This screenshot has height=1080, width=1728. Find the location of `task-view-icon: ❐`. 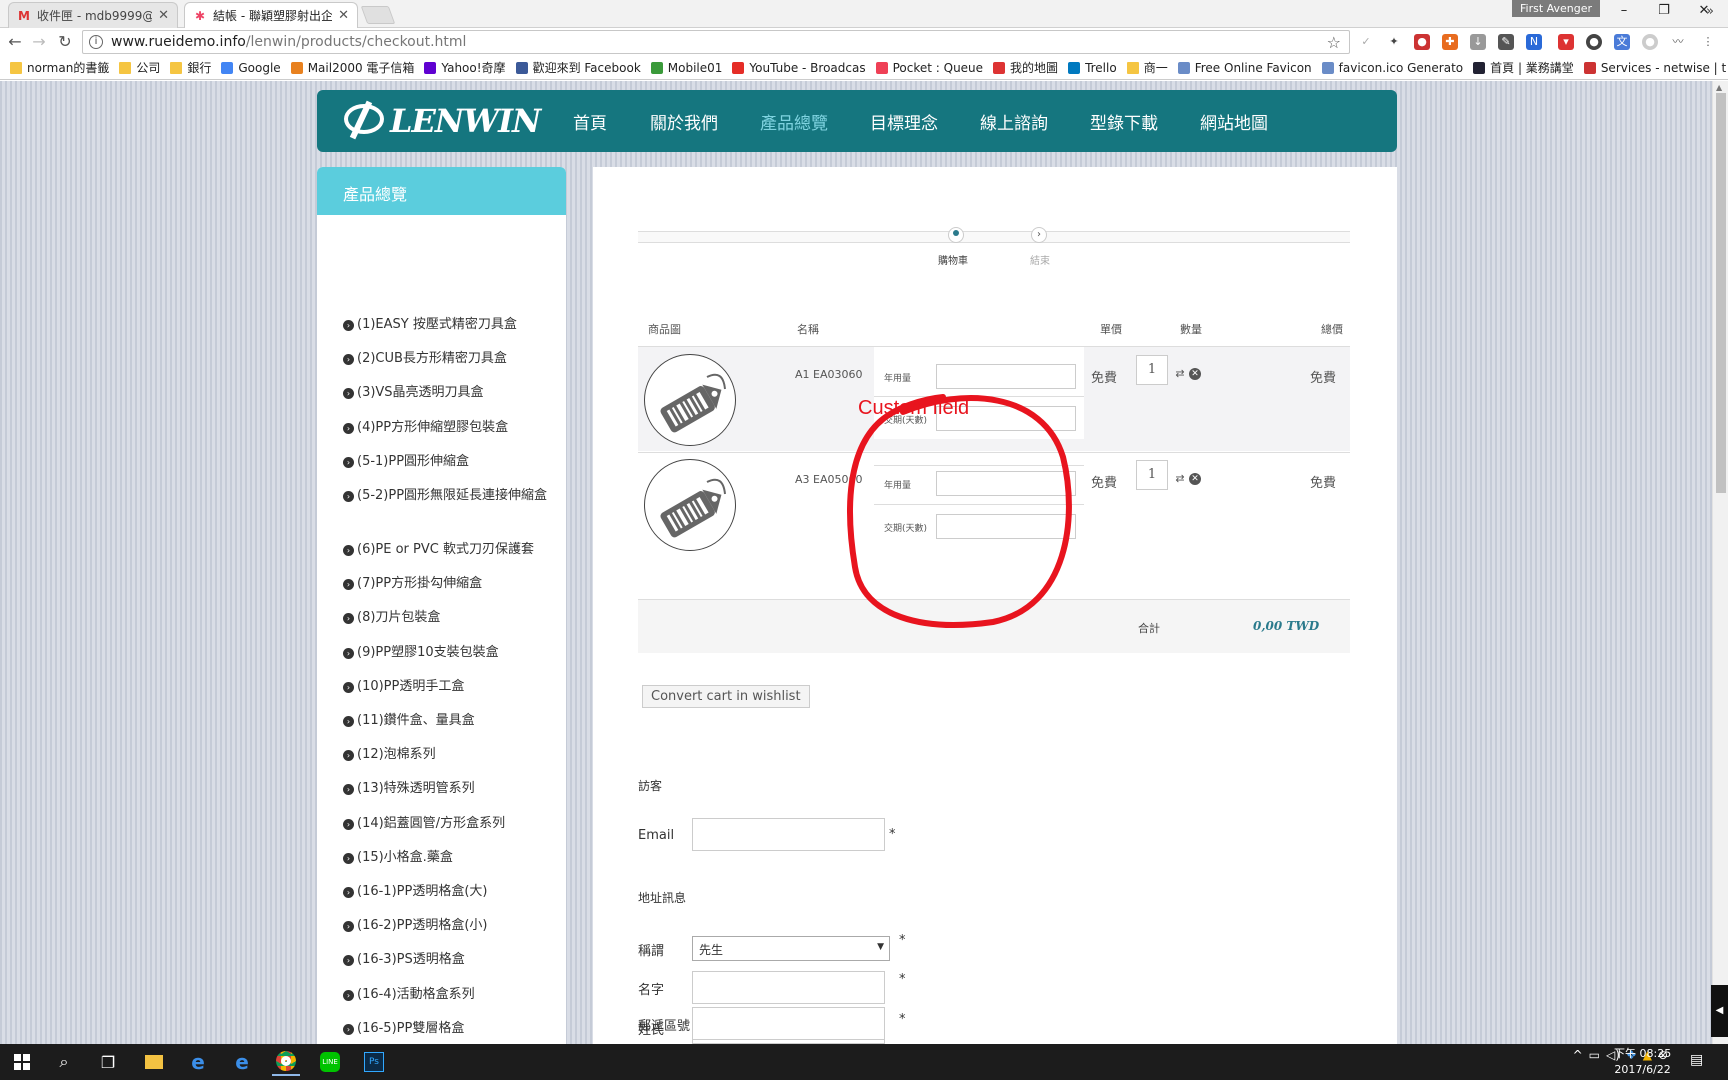

task-view-icon: ❐ is located at coordinates (108, 1062).